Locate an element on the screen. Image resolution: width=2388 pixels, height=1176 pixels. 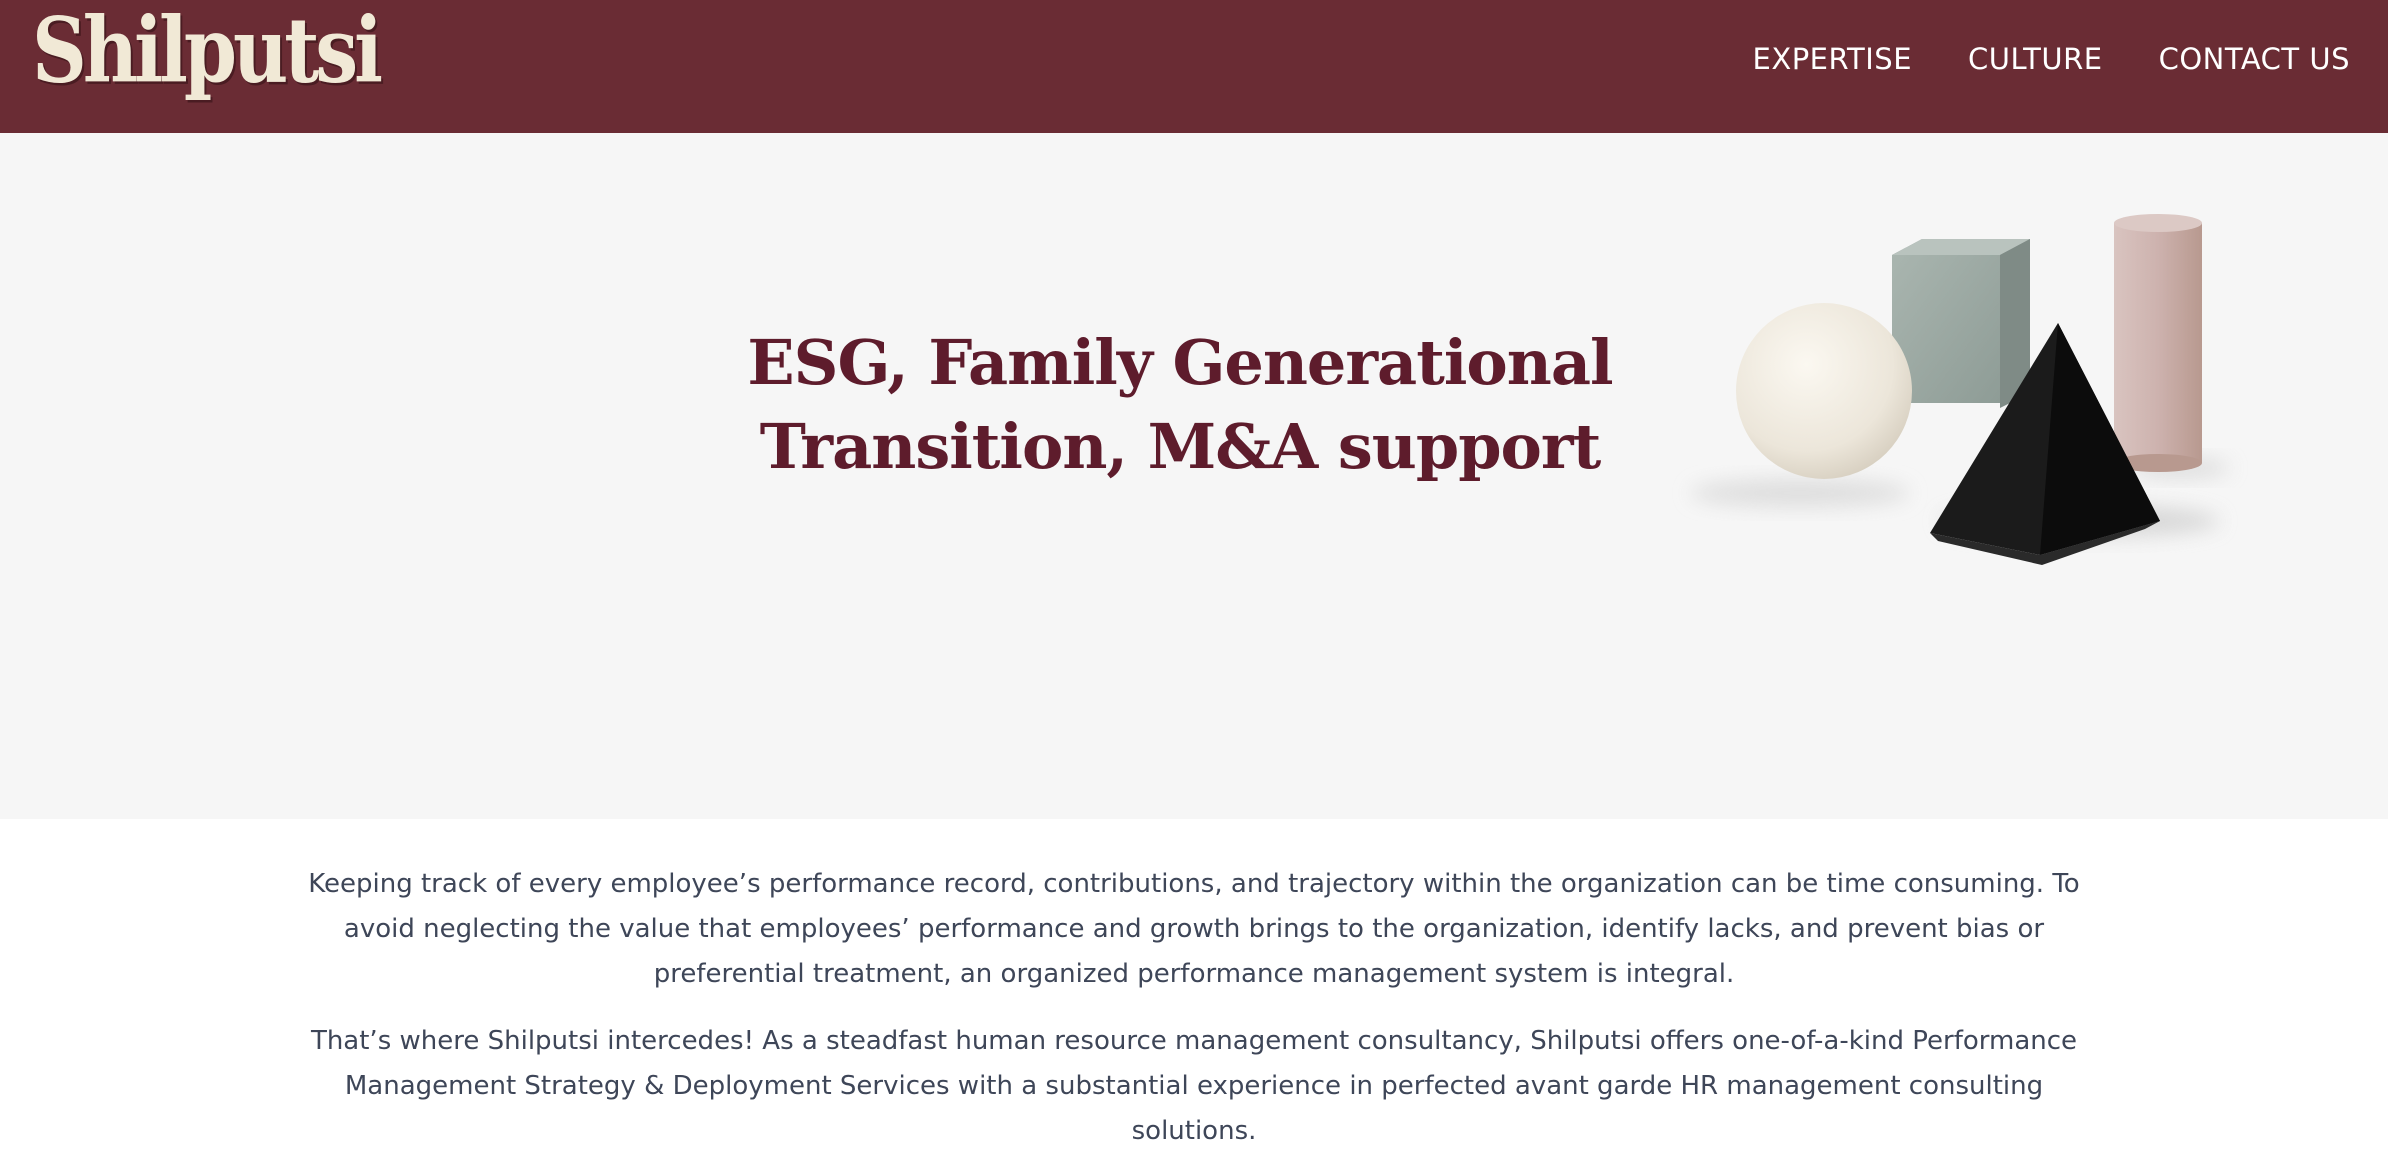
hero-title-line-1: ESG, Family Generational is located at coordinates (1180, 362).